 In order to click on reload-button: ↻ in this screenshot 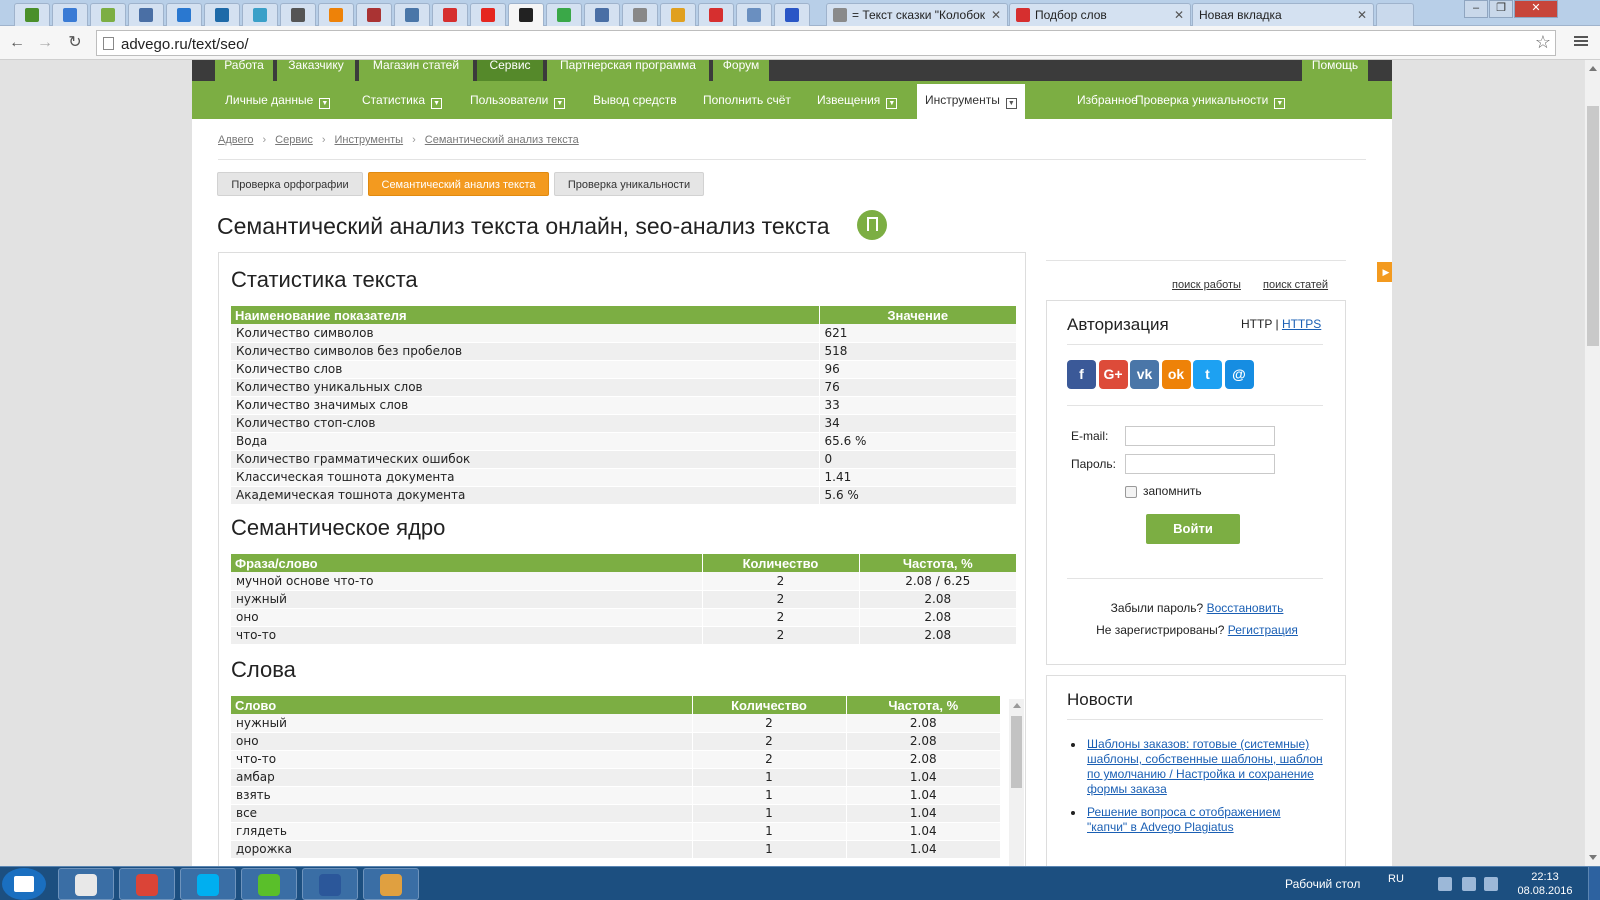, I will do `click(75, 43)`.